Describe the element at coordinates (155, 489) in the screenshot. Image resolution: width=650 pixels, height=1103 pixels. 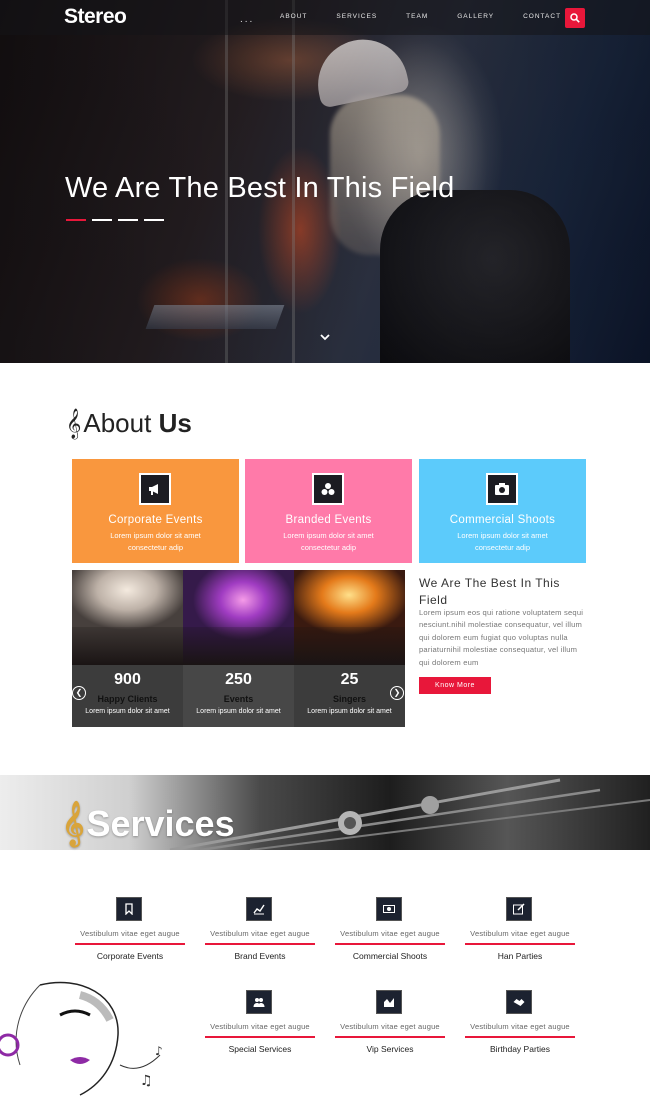
I see `megaphone-icon` at that location.